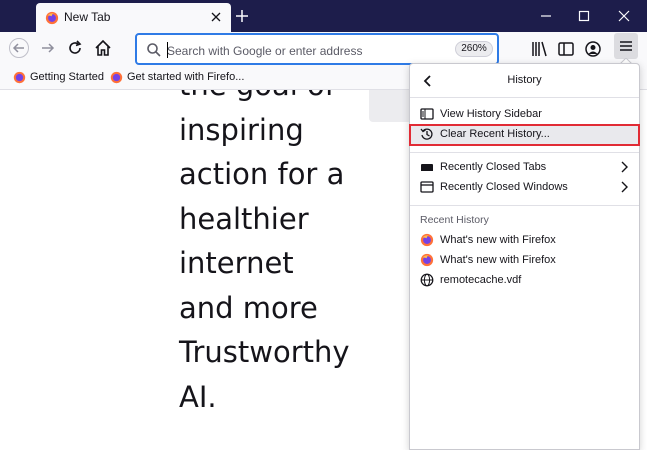  What do you see at coordinates (103, 48) in the screenshot?
I see `home-icon` at bounding box center [103, 48].